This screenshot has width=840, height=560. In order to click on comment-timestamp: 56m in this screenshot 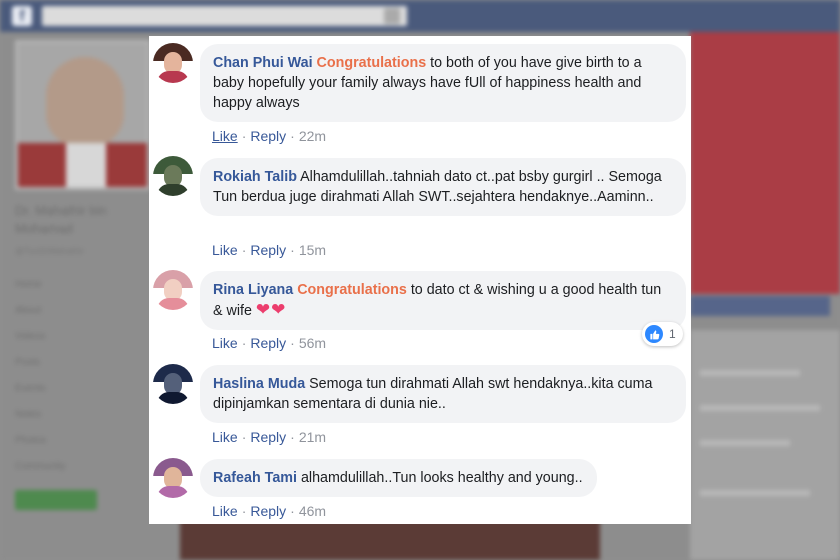, I will do `click(312, 343)`.